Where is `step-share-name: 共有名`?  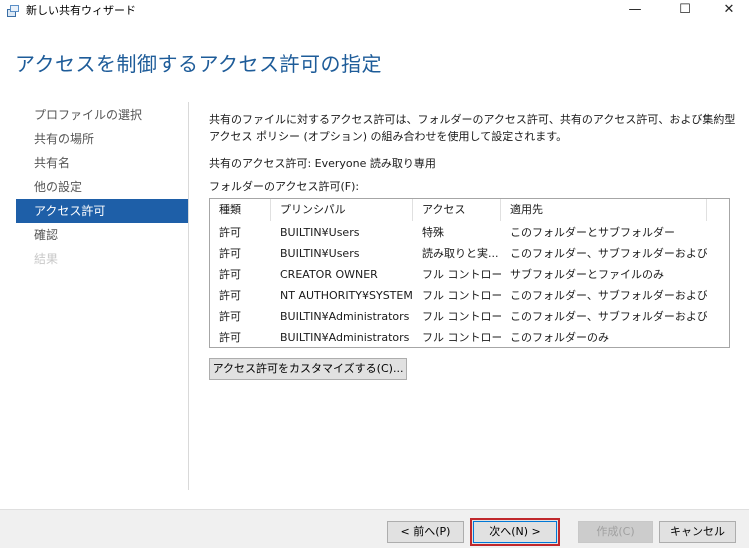
step-share-name: 共有名 is located at coordinates (102, 163).